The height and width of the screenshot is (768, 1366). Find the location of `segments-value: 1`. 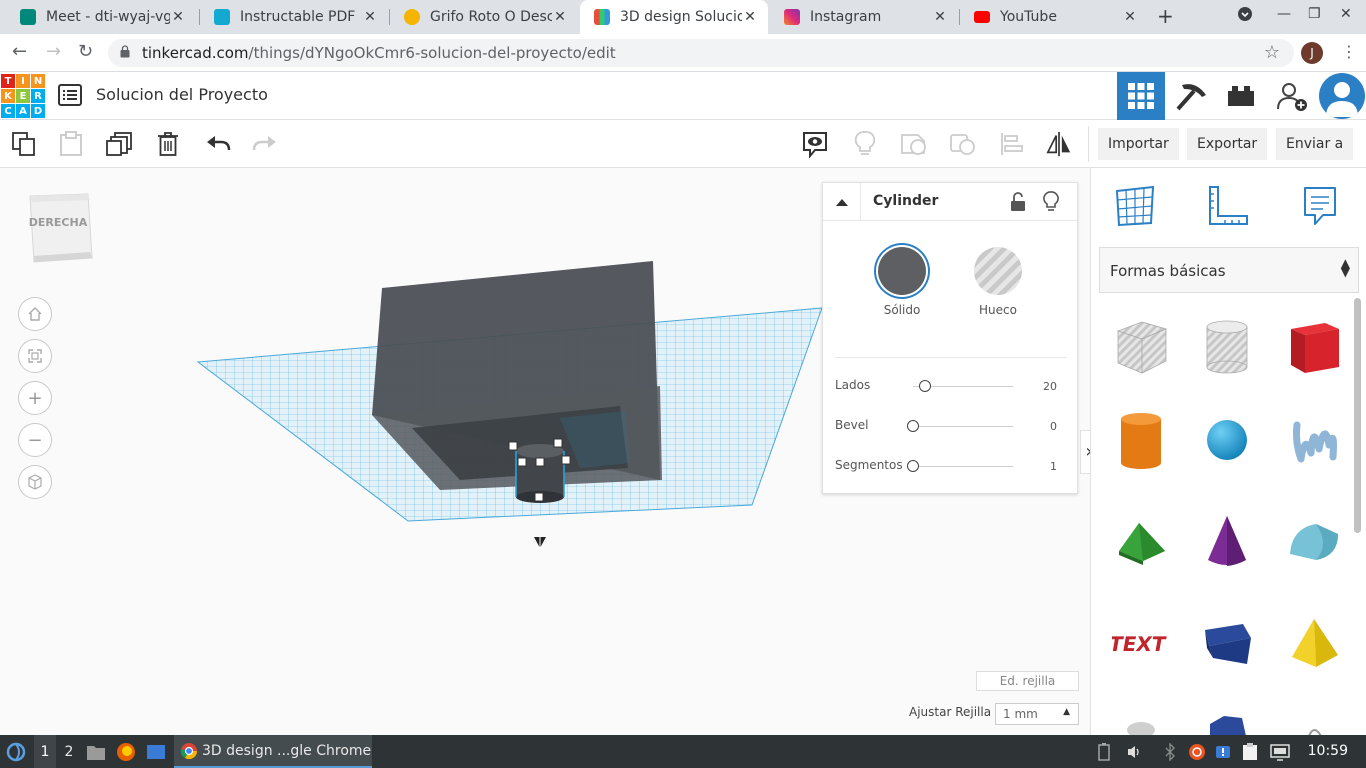

segments-value: 1 is located at coordinates (1053, 466).